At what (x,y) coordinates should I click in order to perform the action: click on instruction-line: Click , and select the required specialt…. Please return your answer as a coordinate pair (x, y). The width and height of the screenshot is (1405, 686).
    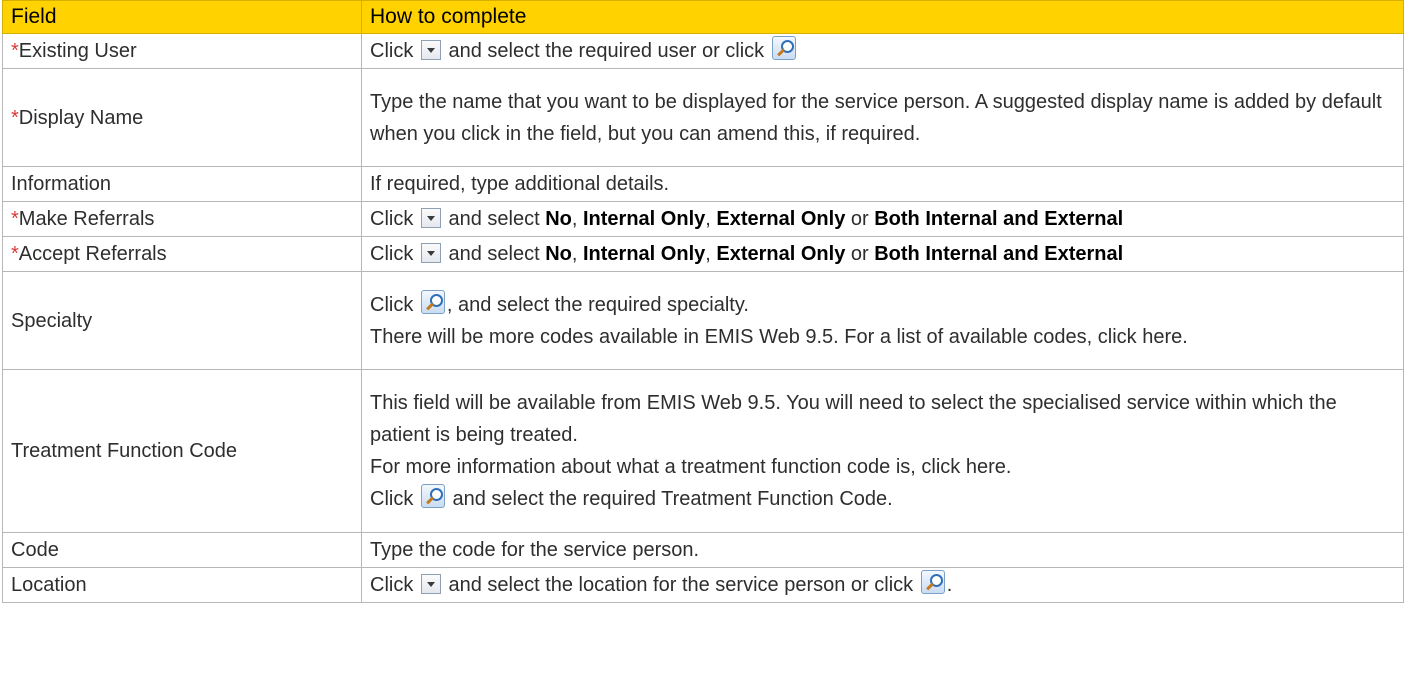
    Looking at the image, I should click on (882, 305).